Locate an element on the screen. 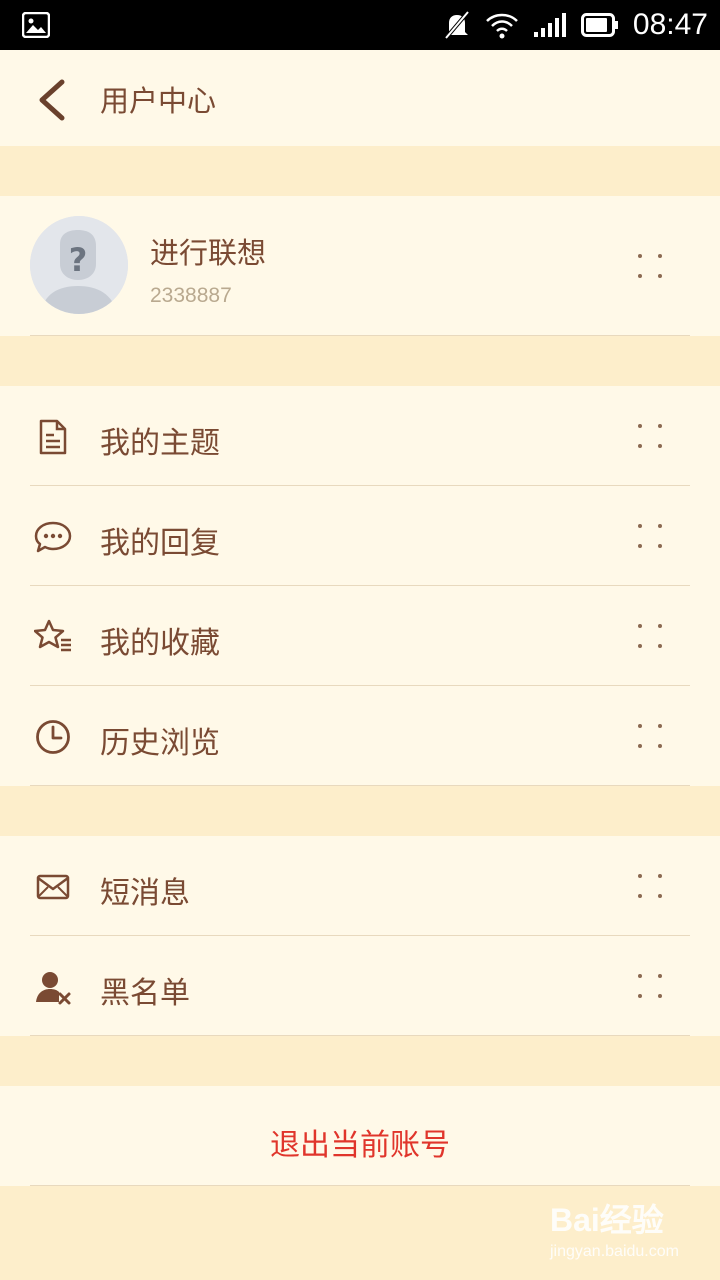 This screenshot has width=720, height=1280. menu-item-messages: 短消息 is located at coordinates (360, 886).